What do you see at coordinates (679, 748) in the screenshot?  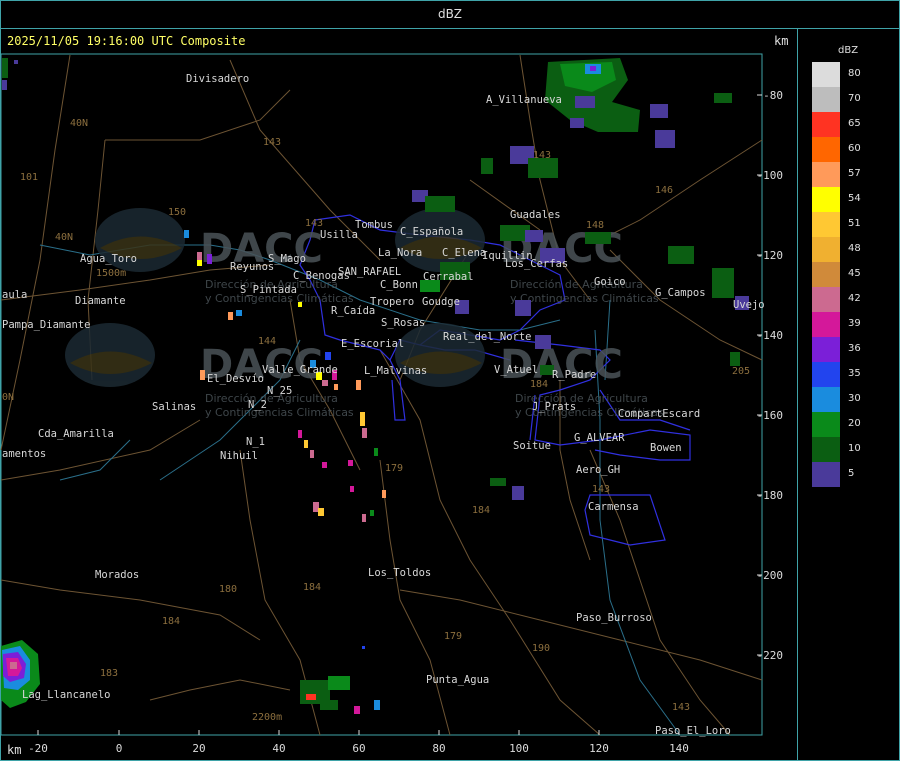 I see `x-tick-label: 140` at bounding box center [679, 748].